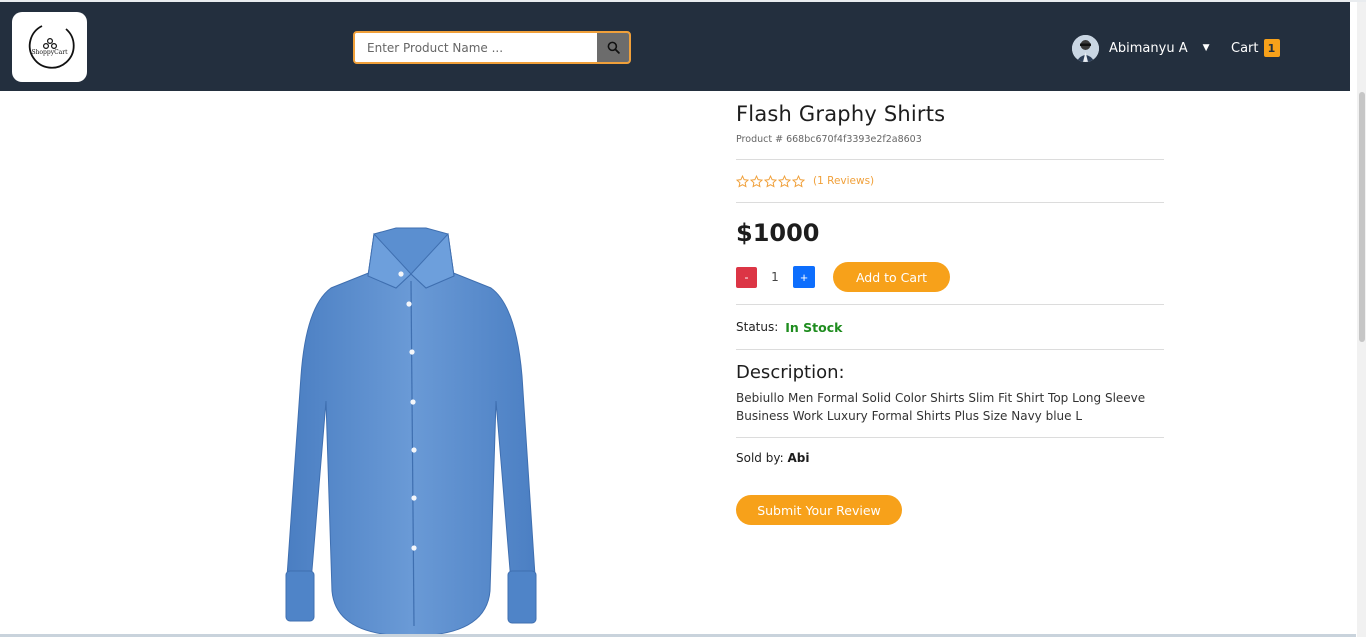 This screenshot has height=640, width=1366. Describe the element at coordinates (814, 327) in the screenshot. I see `status-value: In Stock` at that location.